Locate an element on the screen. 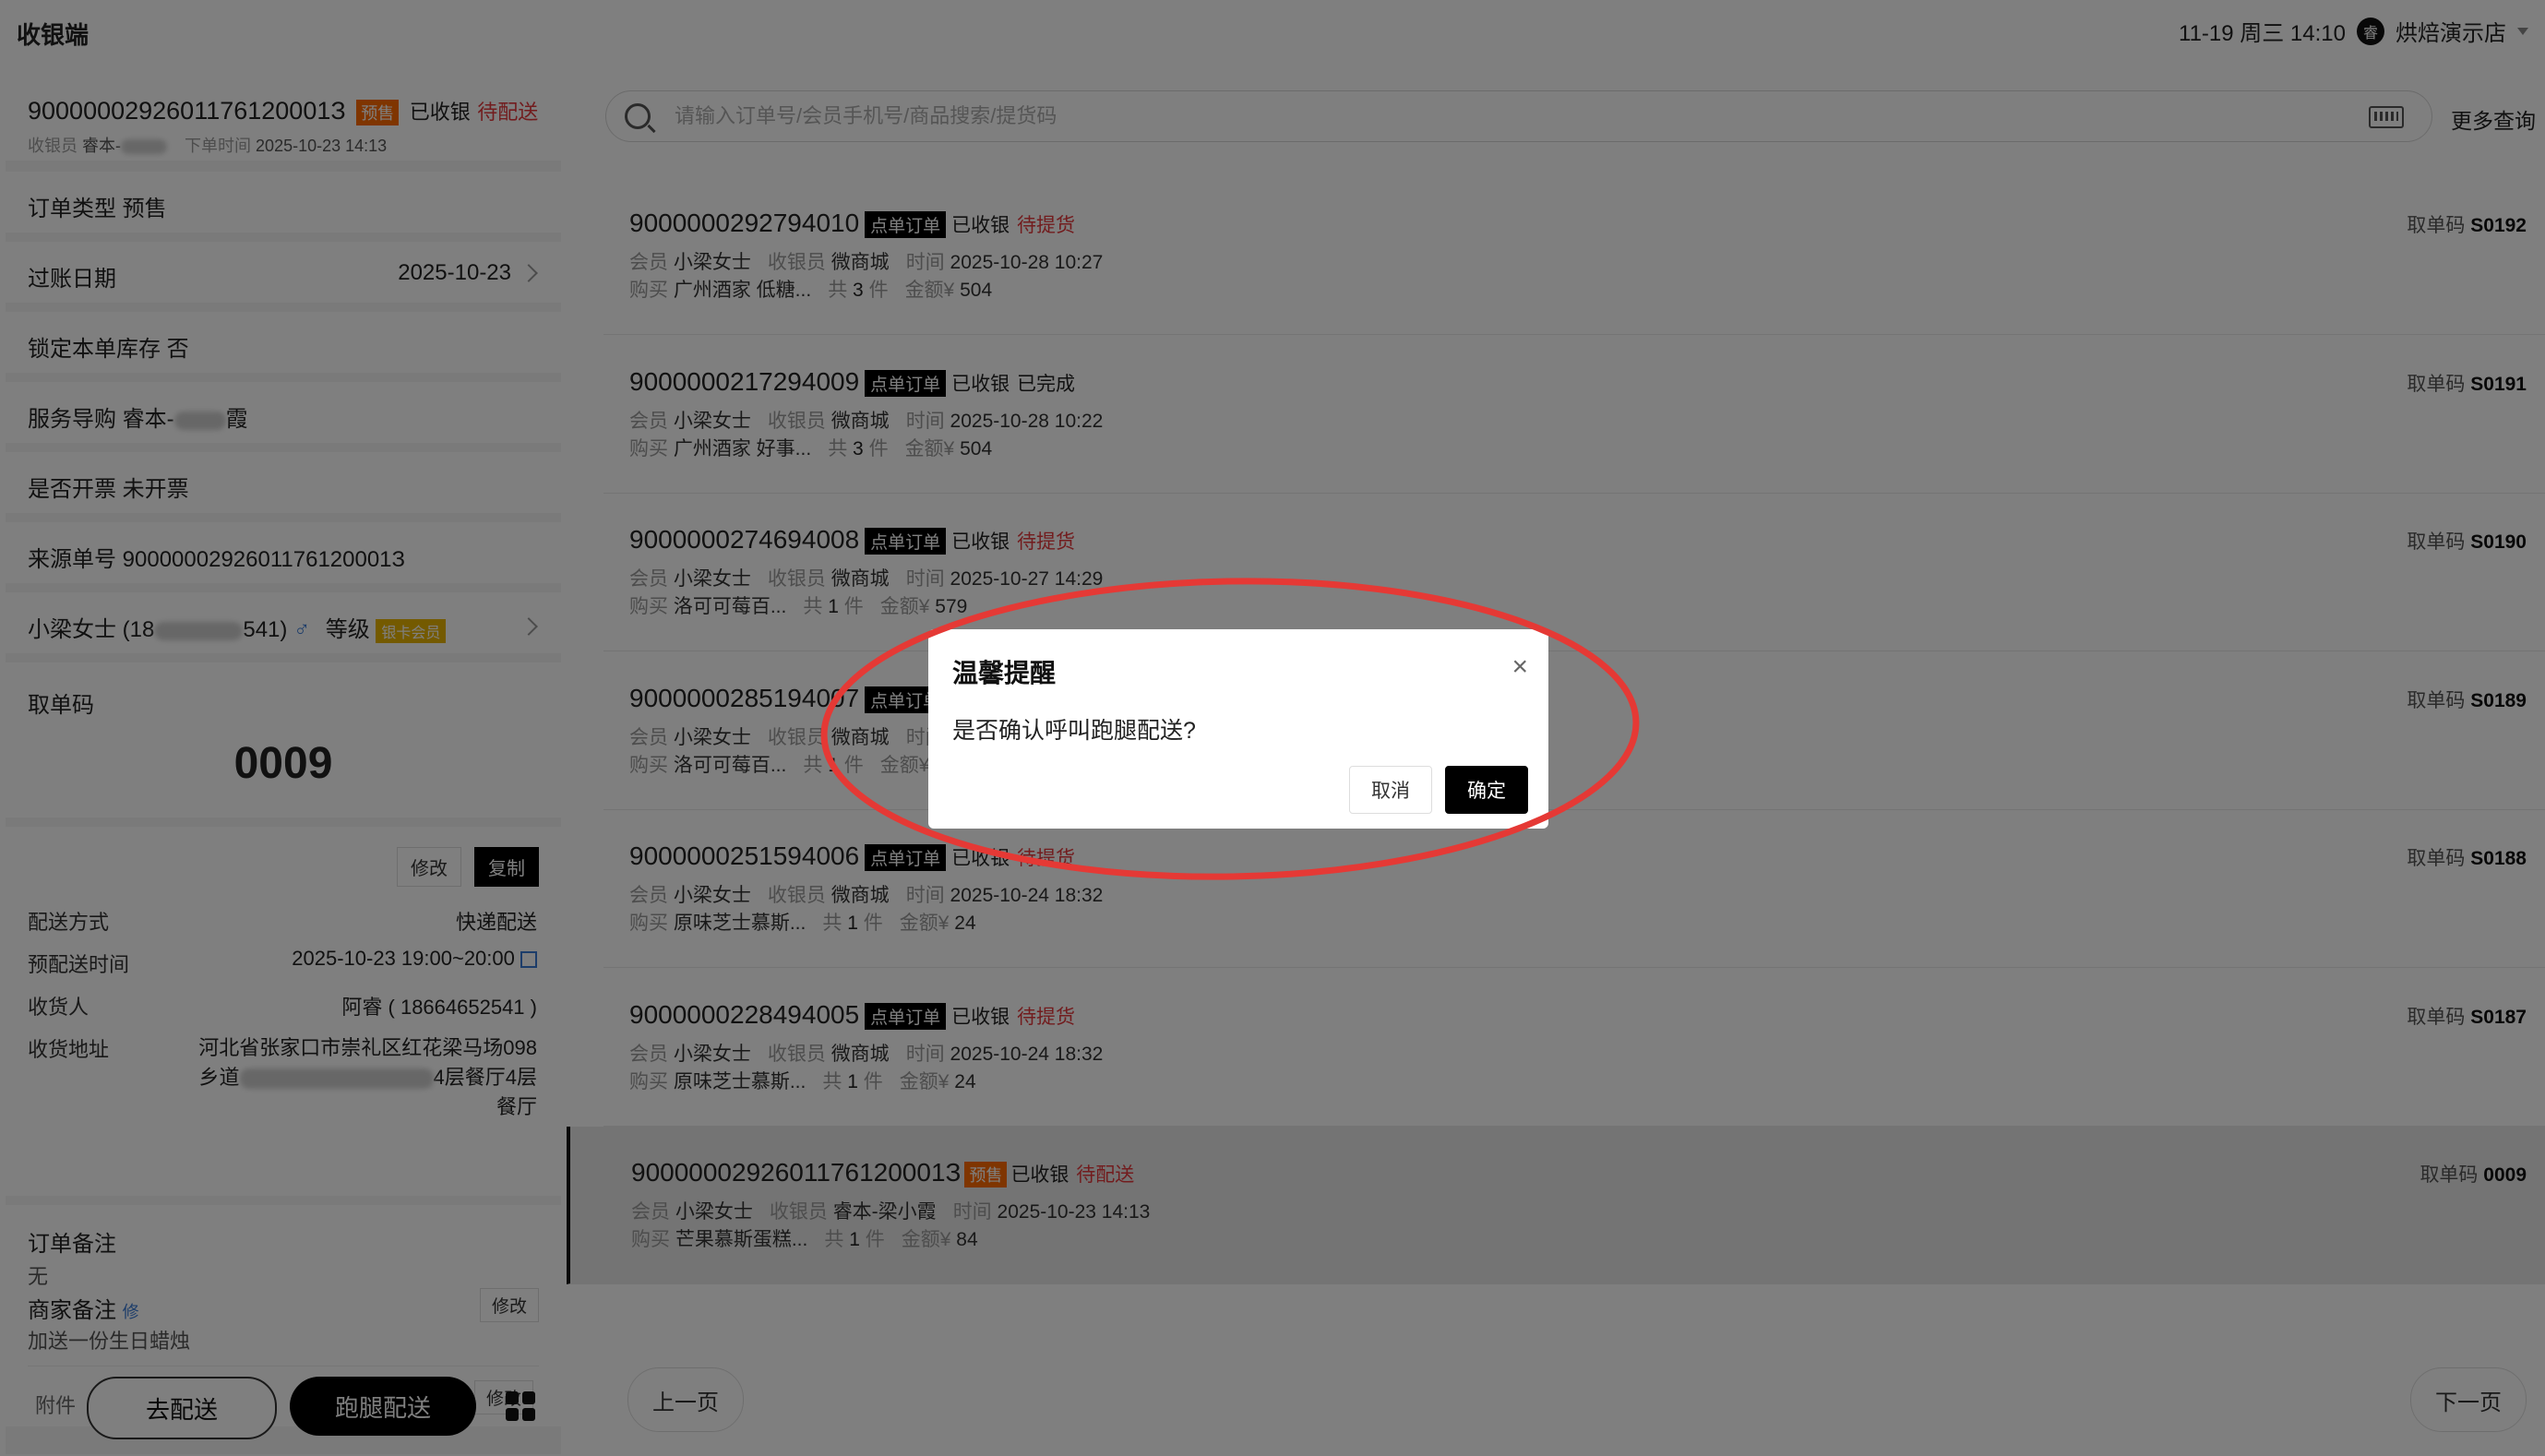  confirm-dialog: 温馨提醒 × 是否确认呼叫跑腿配送? 取消 确定 is located at coordinates (1238, 729).